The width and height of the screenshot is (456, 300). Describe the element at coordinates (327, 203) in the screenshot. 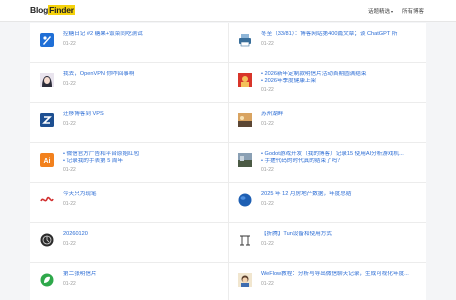

I see `post-card: 2025 年 12 月房地产数据，年度总结 01-22` at that location.